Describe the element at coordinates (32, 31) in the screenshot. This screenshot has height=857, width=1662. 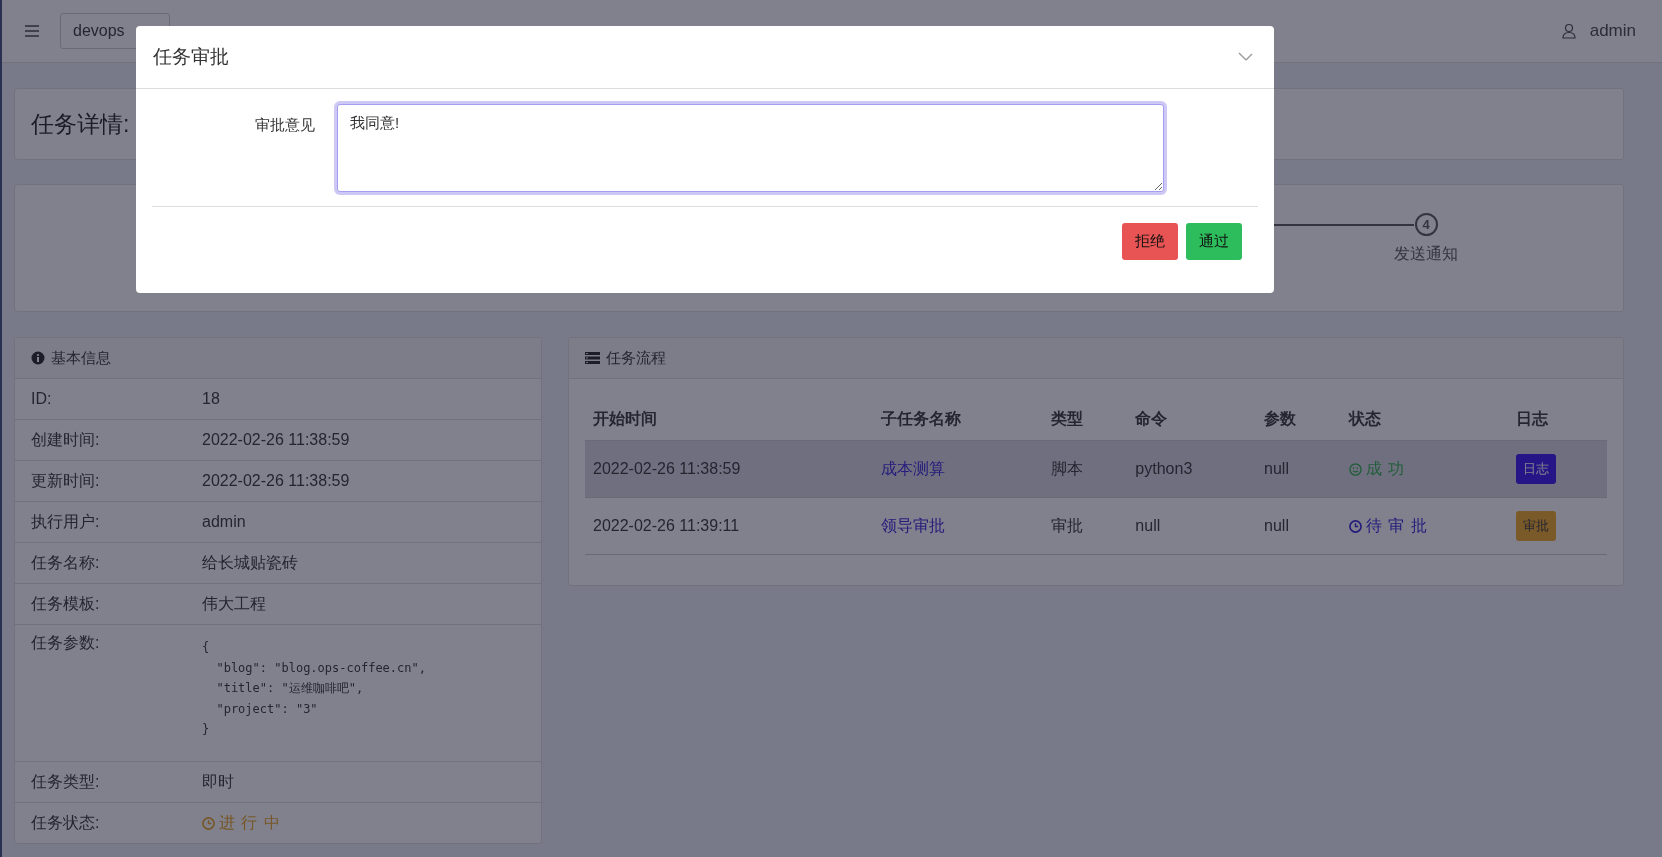
I see `menu-icon` at that location.